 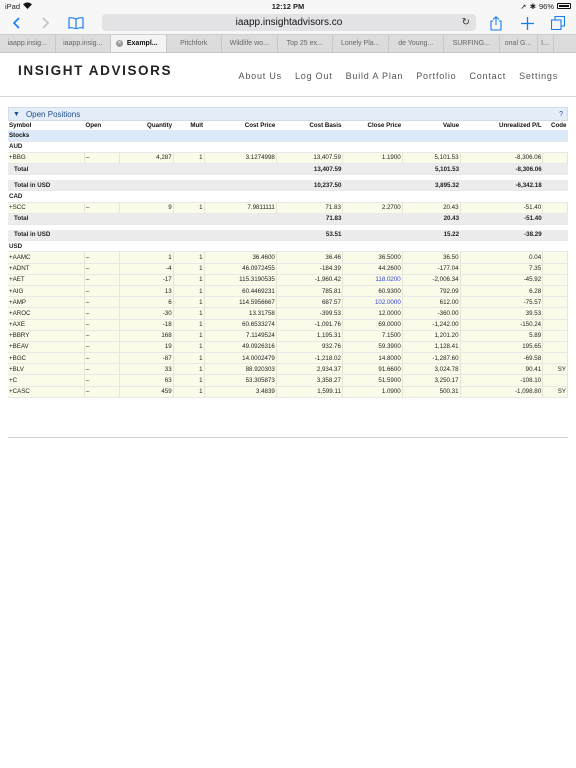 What do you see at coordinates (502, 358) in the screenshot?
I see `cell-unrealized-p-l: -69.58` at bounding box center [502, 358].